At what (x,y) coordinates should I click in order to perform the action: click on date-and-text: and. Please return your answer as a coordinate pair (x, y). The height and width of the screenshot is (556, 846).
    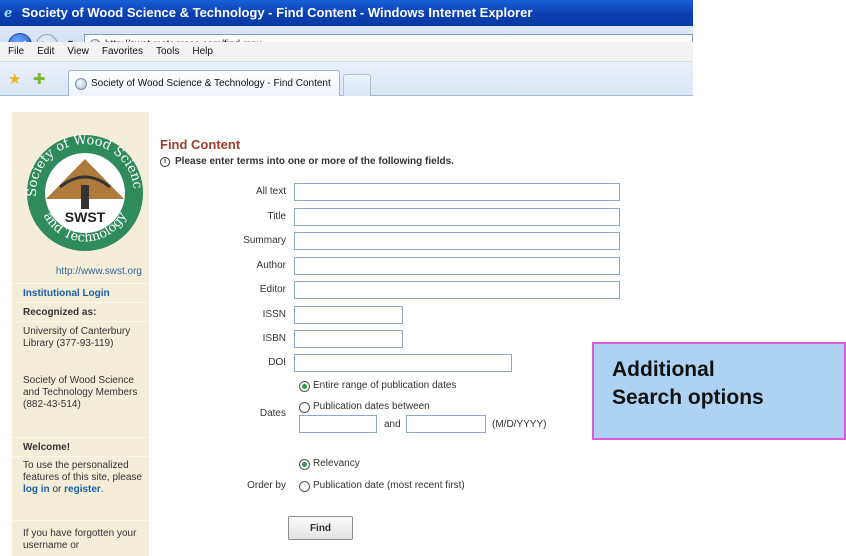
    Looking at the image, I should click on (392, 424).